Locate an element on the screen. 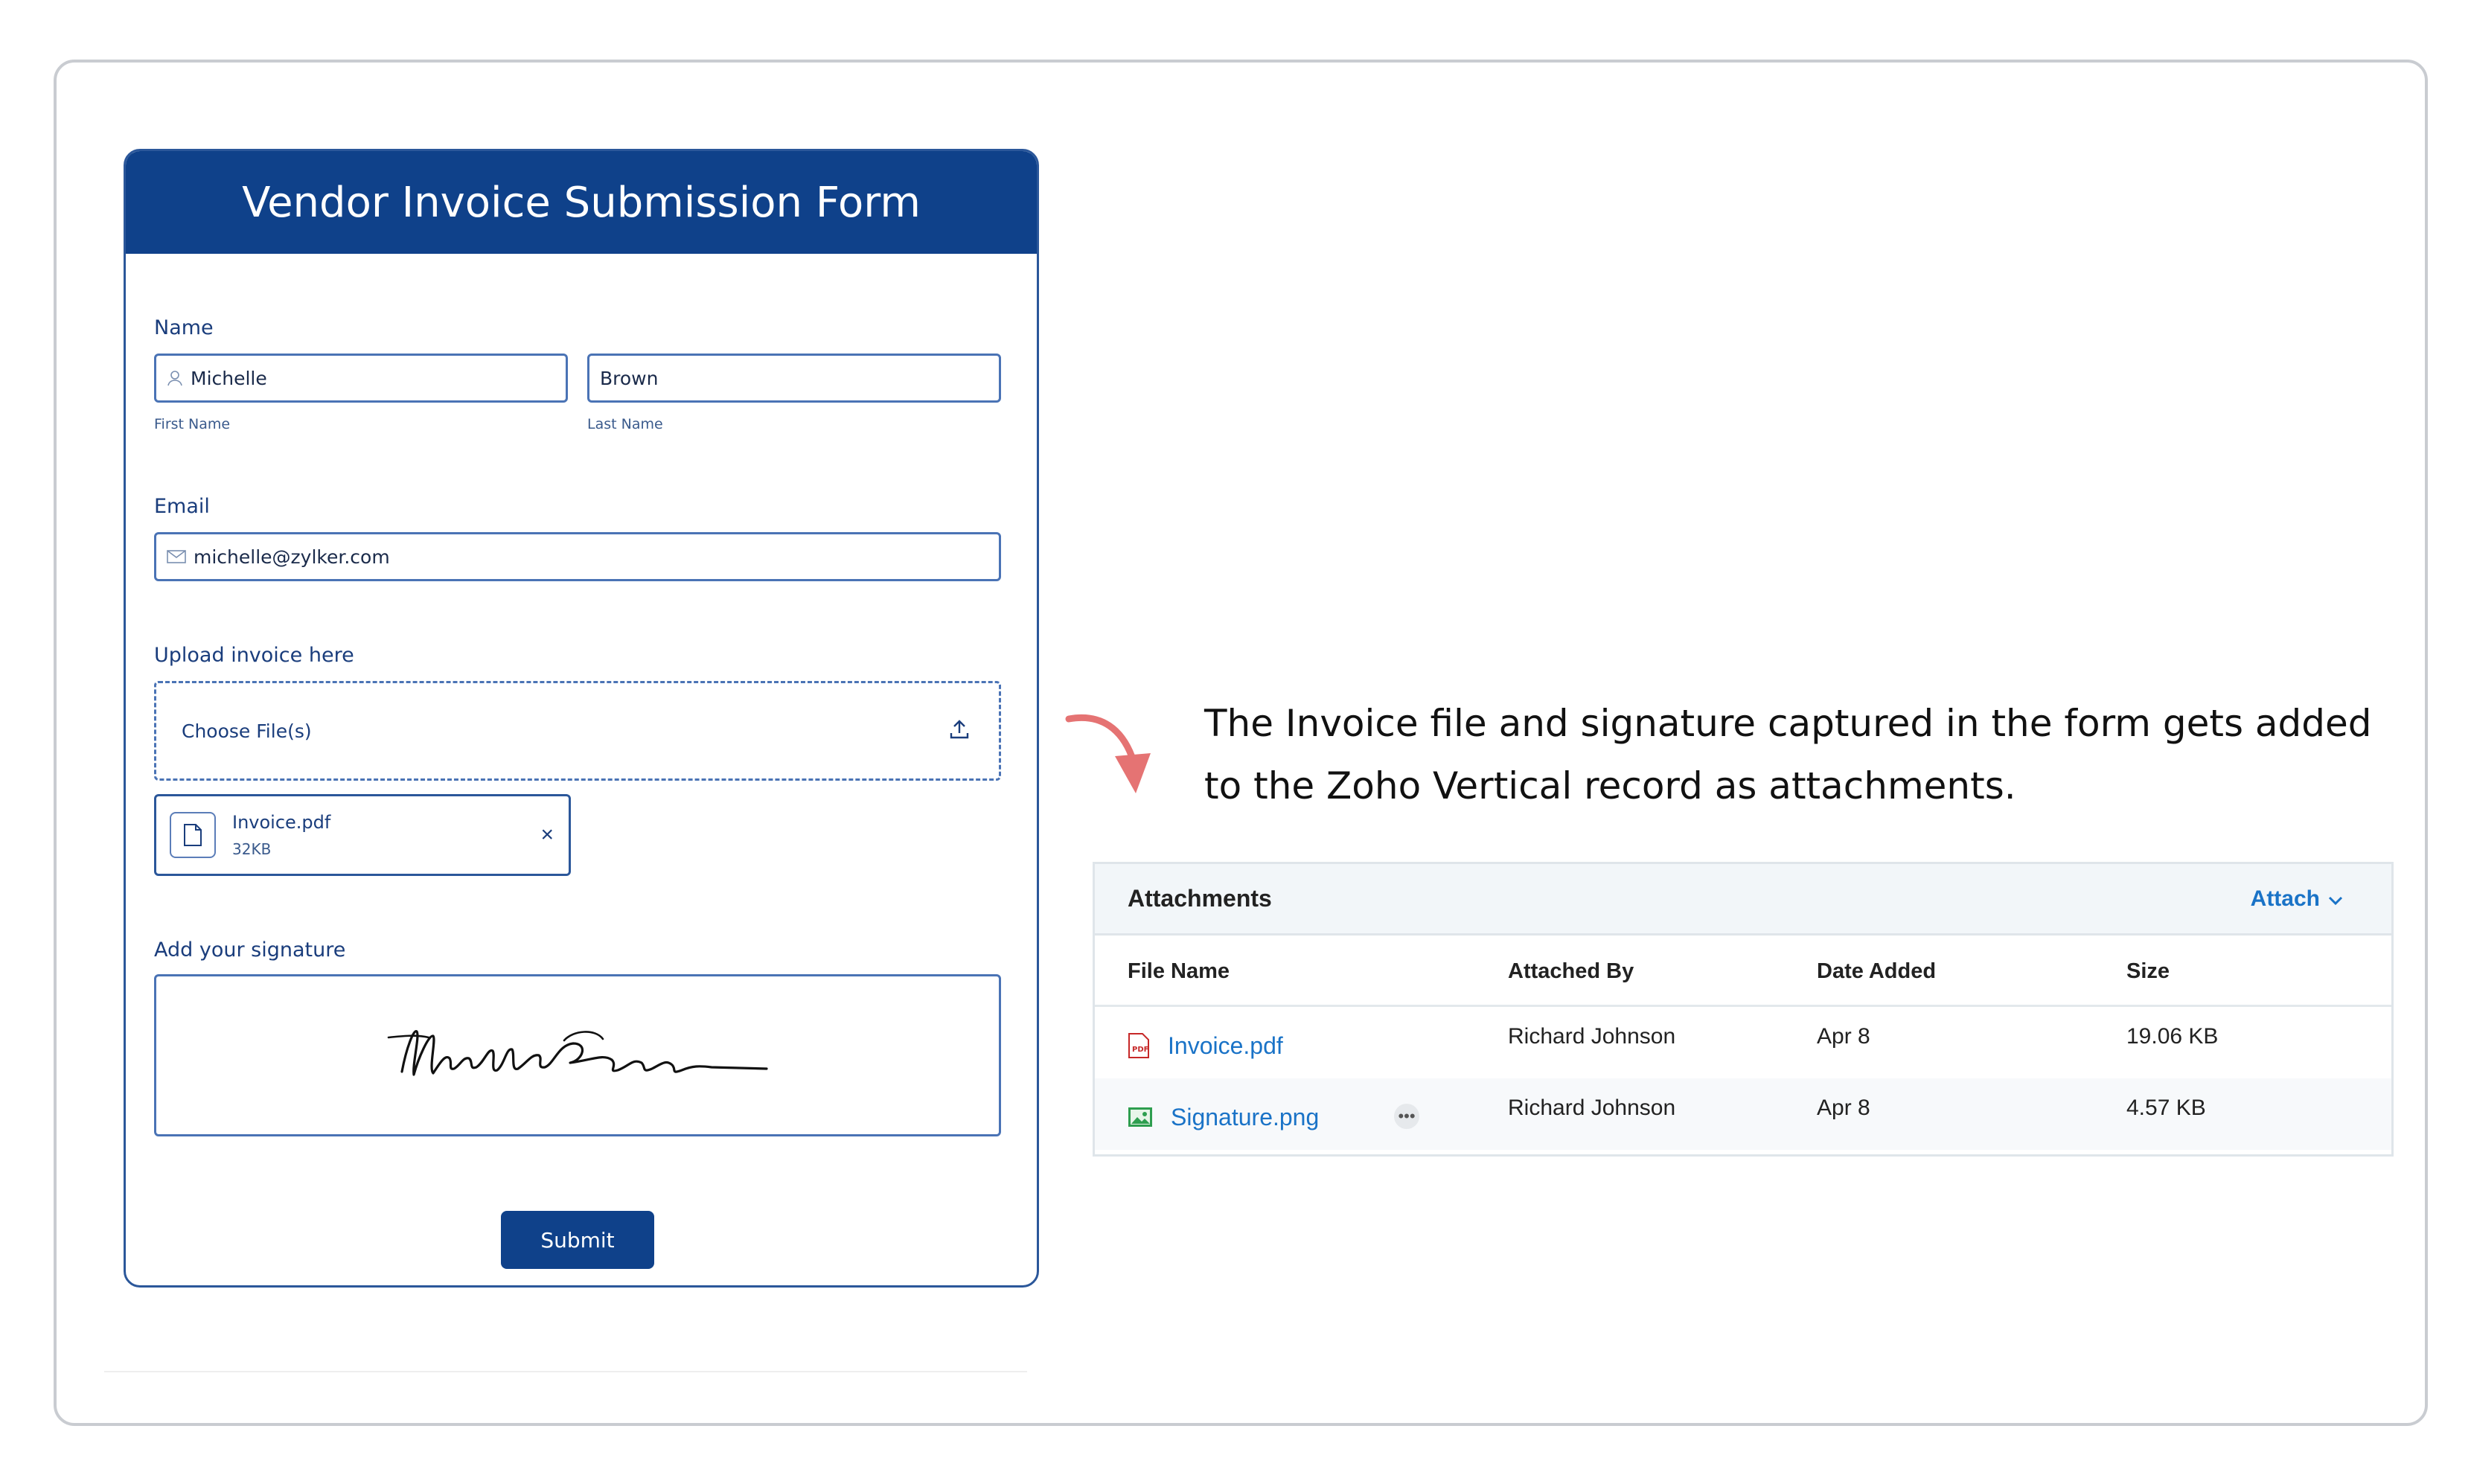 Image resolution: width=2471 pixels, height=1484 pixels. signature-pad is located at coordinates (577, 1055).